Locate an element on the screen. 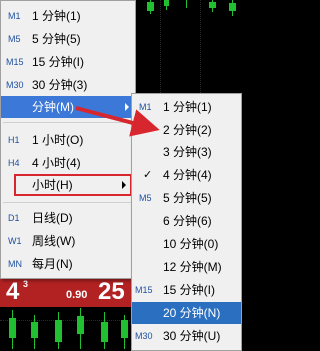 The image size is (320, 351). menu-item-label: 每月(N) is located at coordinates (52, 264).